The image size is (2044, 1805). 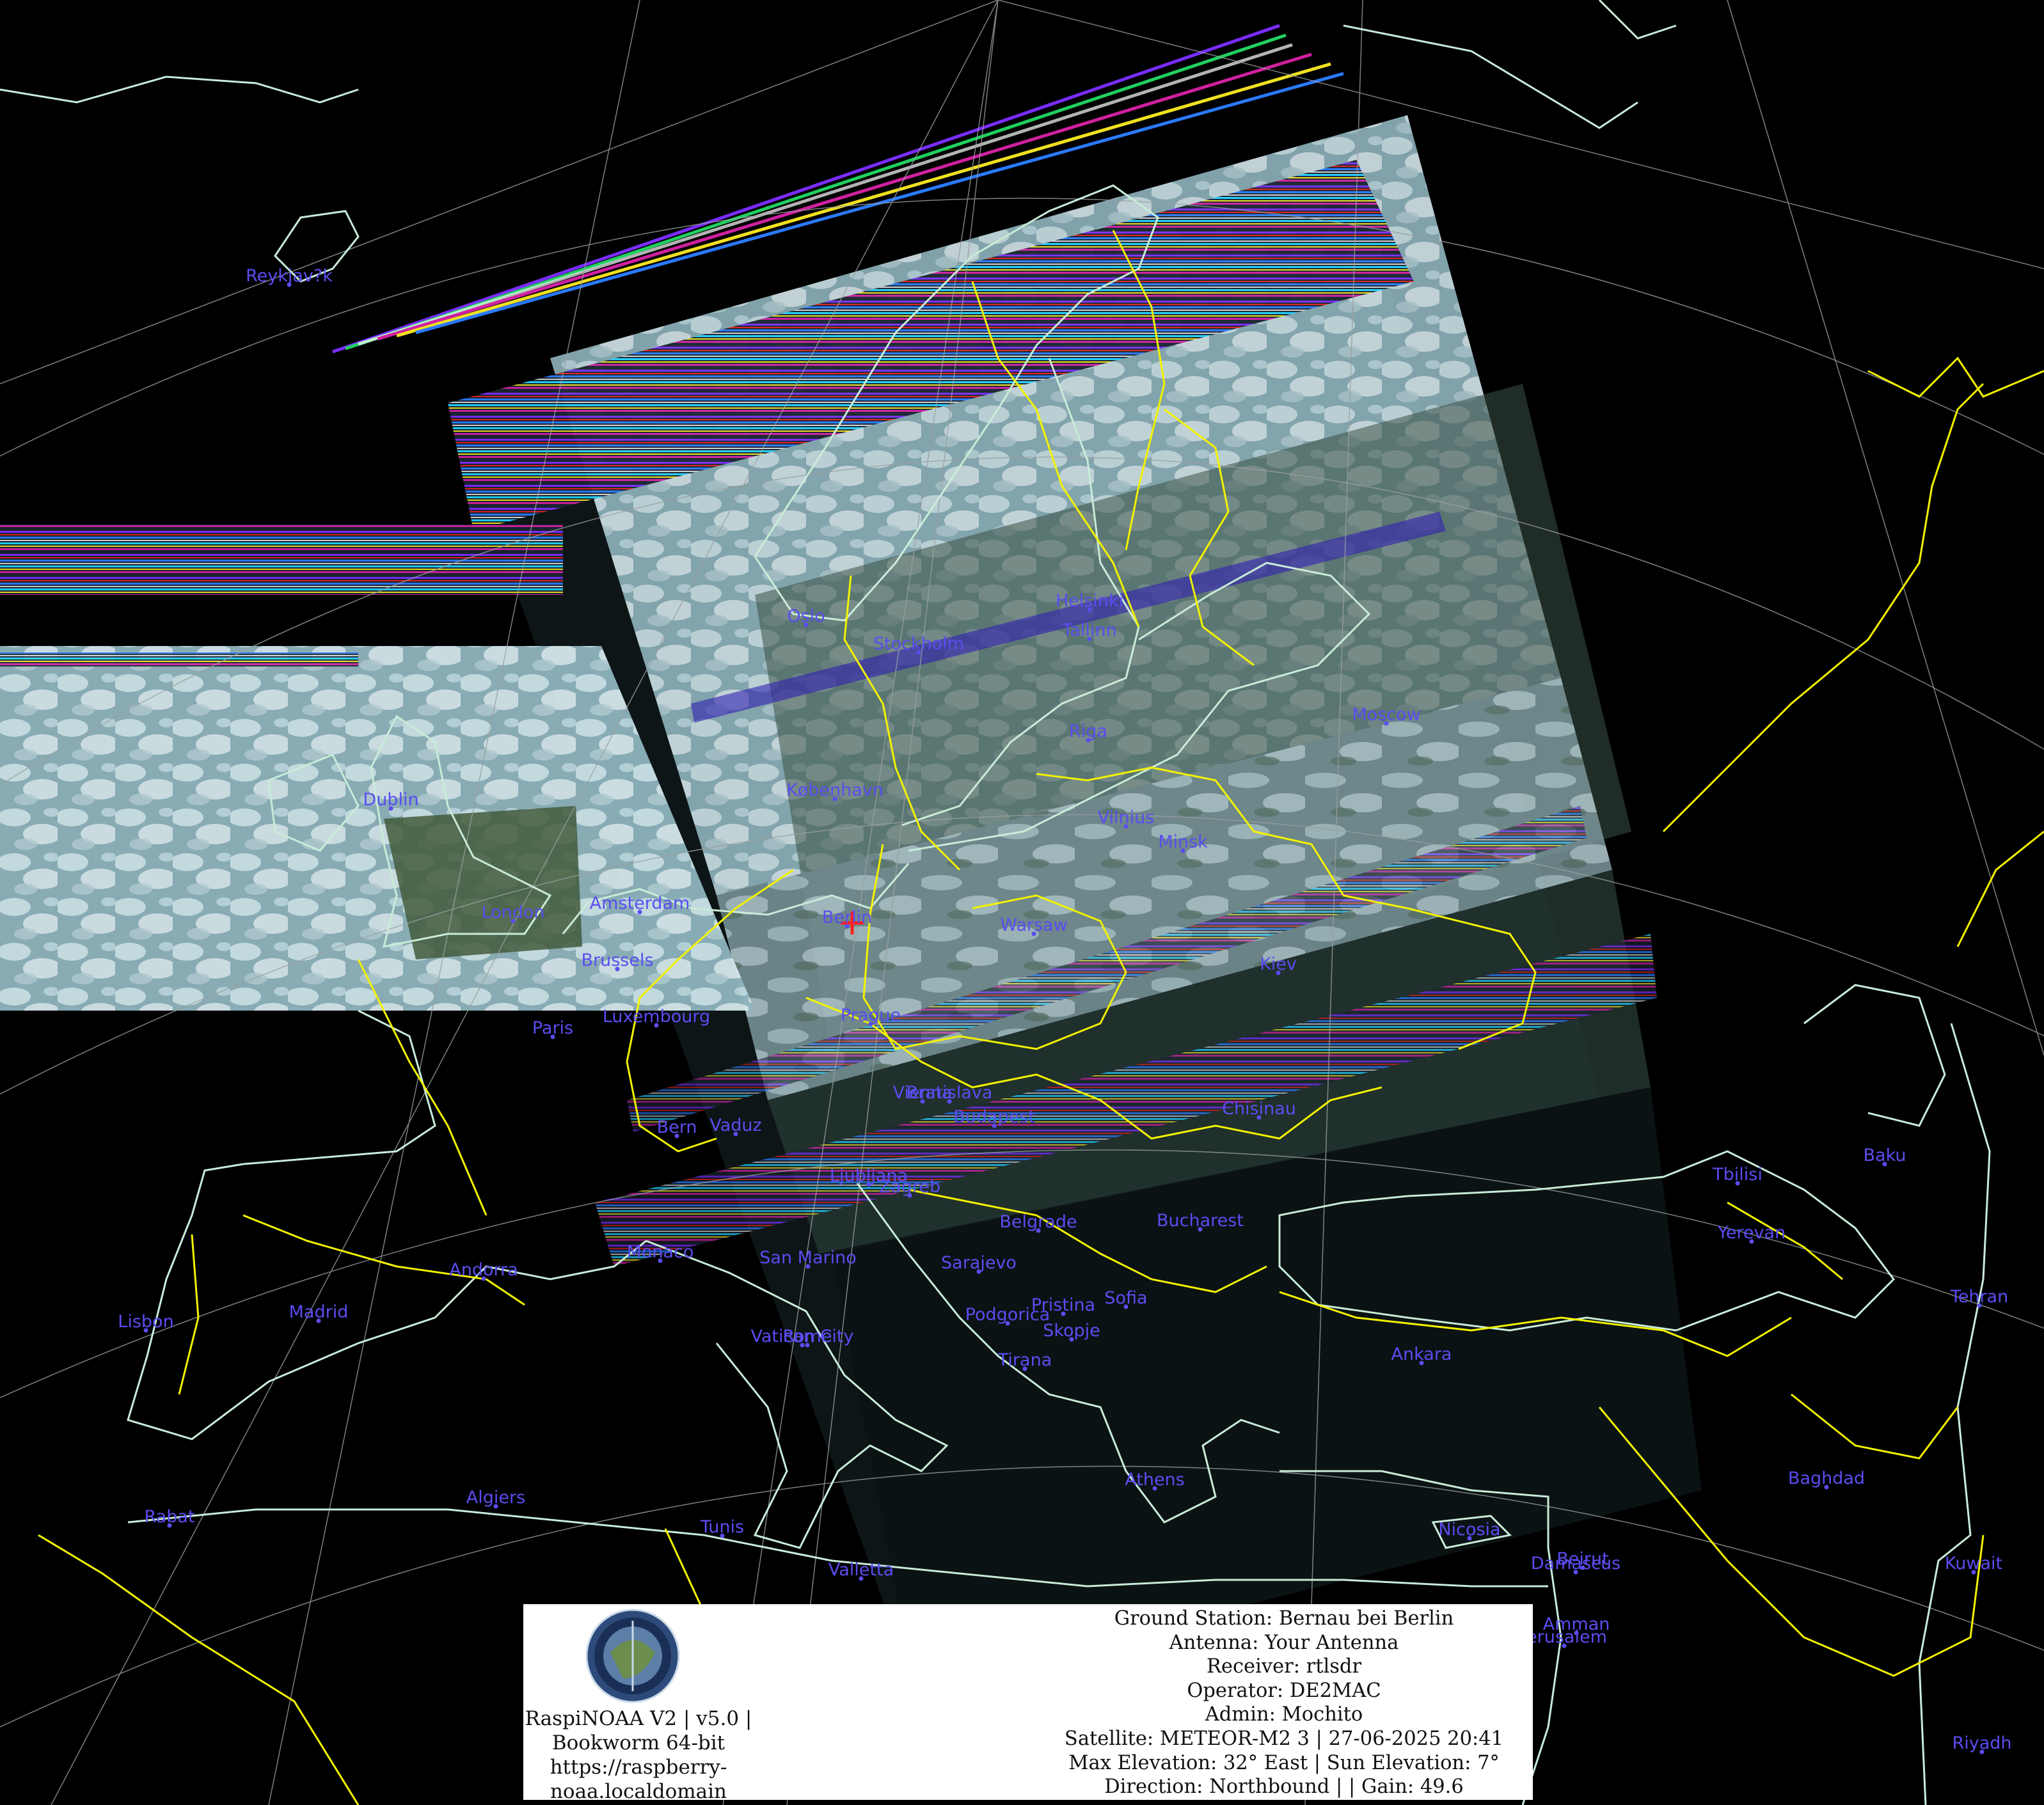 What do you see at coordinates (638, 1742) in the screenshot?
I see `software-line: Bookworm 64-bit` at bounding box center [638, 1742].